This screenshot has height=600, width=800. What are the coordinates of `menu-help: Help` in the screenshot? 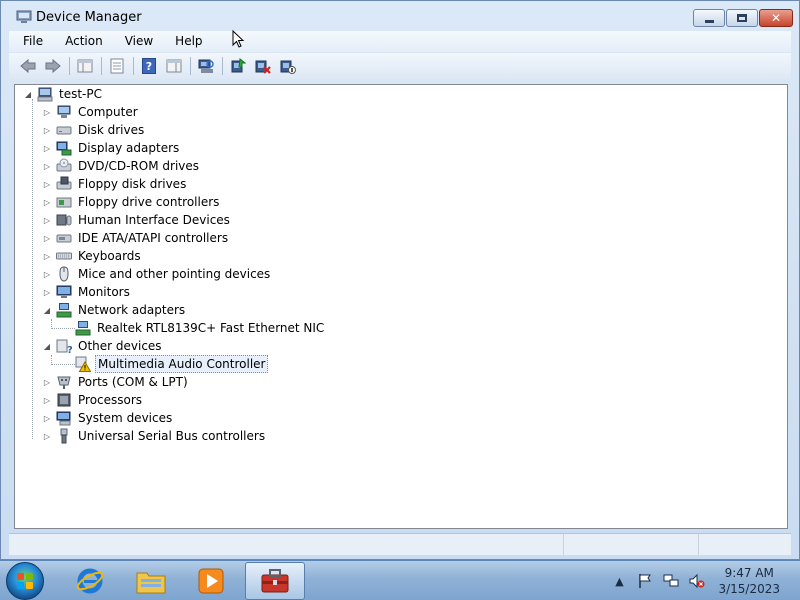 It's located at (188, 41).